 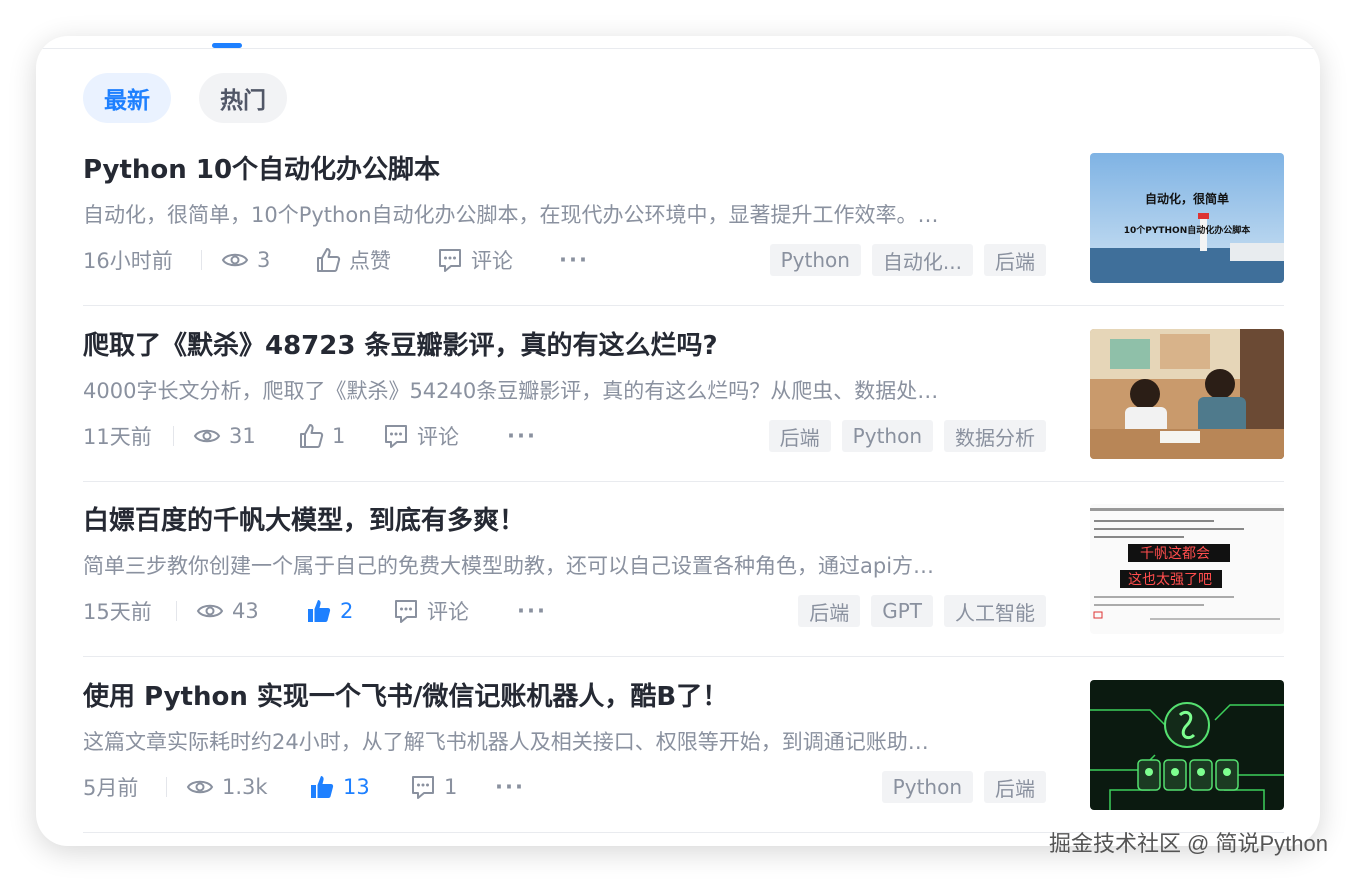 What do you see at coordinates (400, 343) in the screenshot?
I see `article-title: 爬取了《默杀》48723 条豆瓣影评，真的有这么烂吗?` at bounding box center [400, 343].